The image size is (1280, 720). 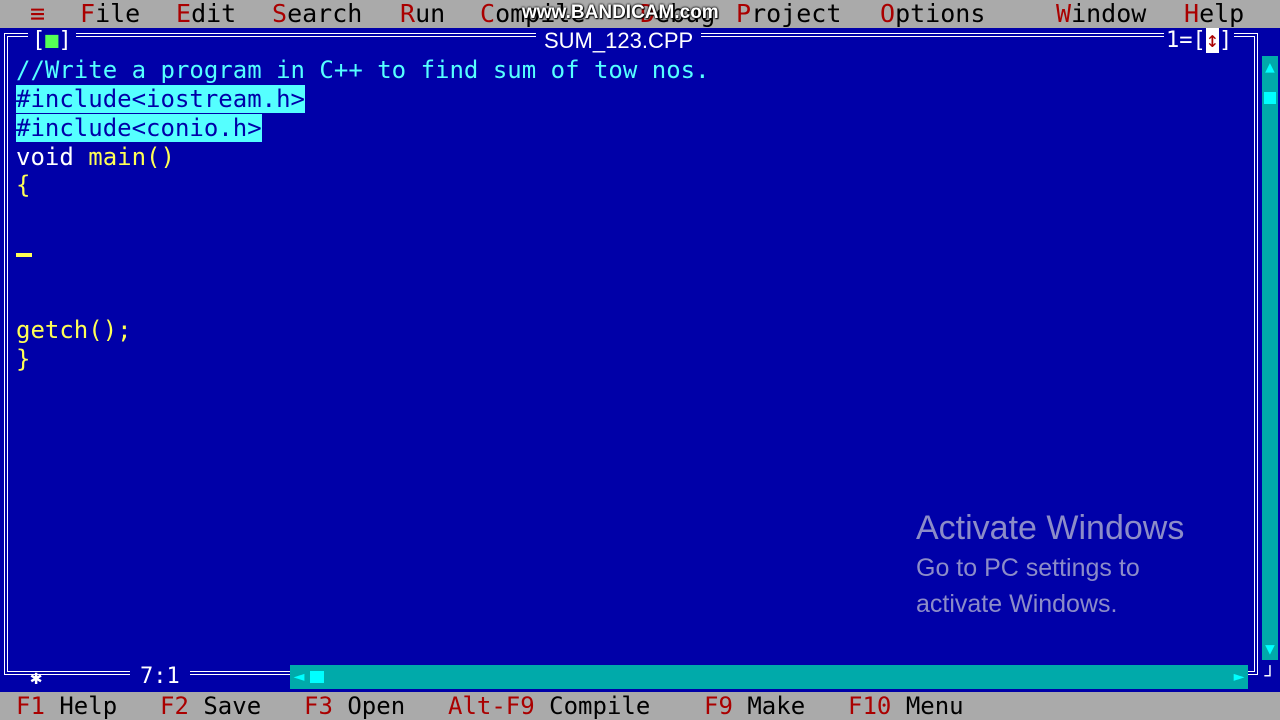 I want to click on window-number-and-zoom: 1=[↕], so click(x=1199, y=41).